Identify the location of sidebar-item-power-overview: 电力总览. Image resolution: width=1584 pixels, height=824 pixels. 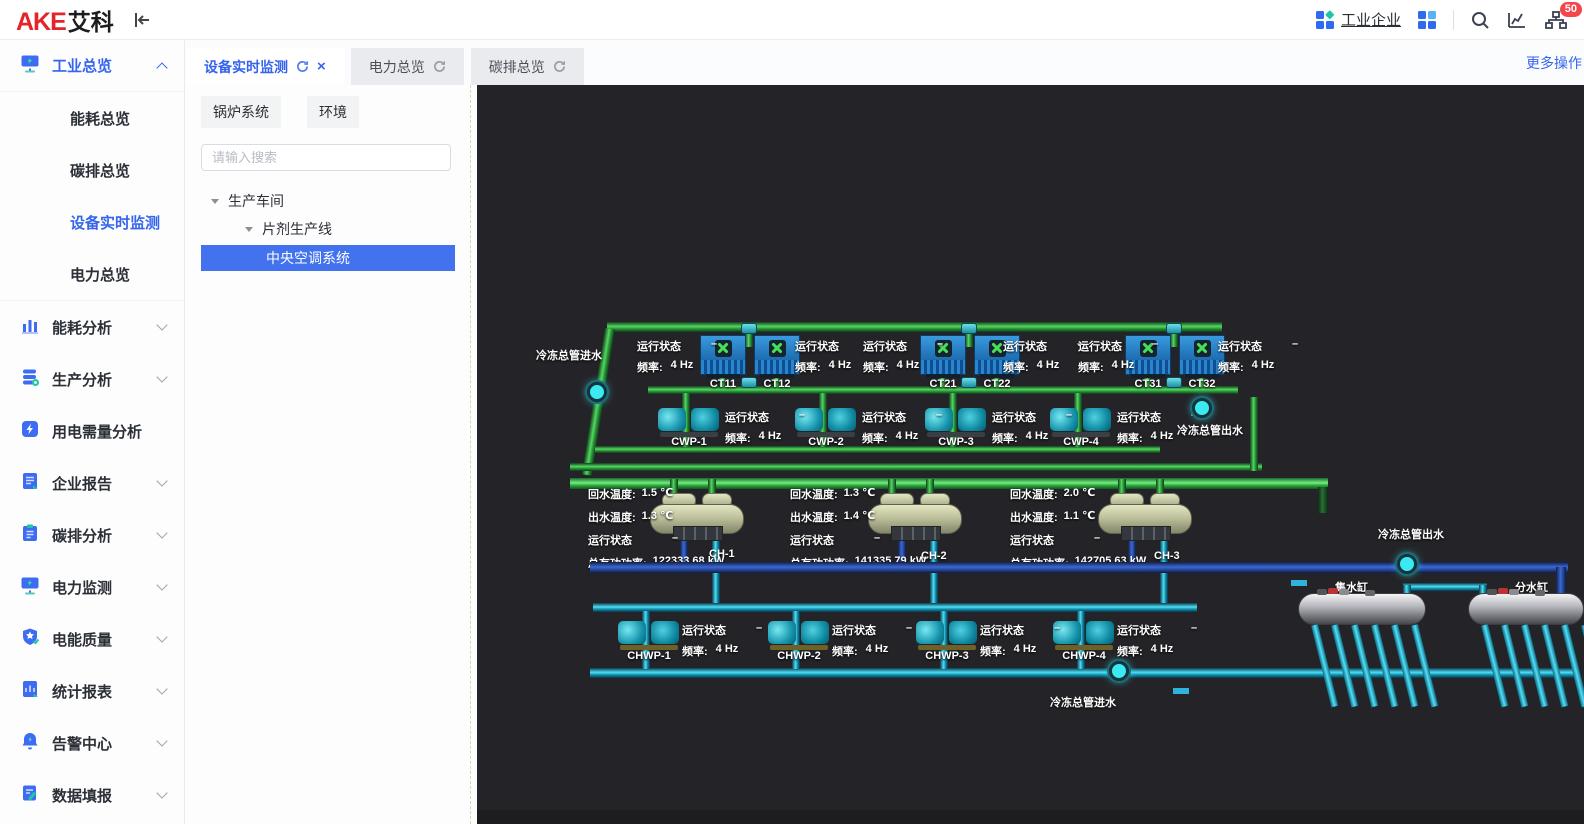
(92, 274).